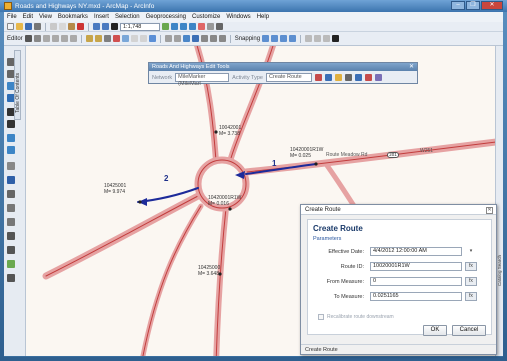 Image resolution: width=507 pixels, height=361 pixels. What do you see at coordinates (266, 38) in the screenshot?
I see `point-snapping-icon` at bounding box center [266, 38].